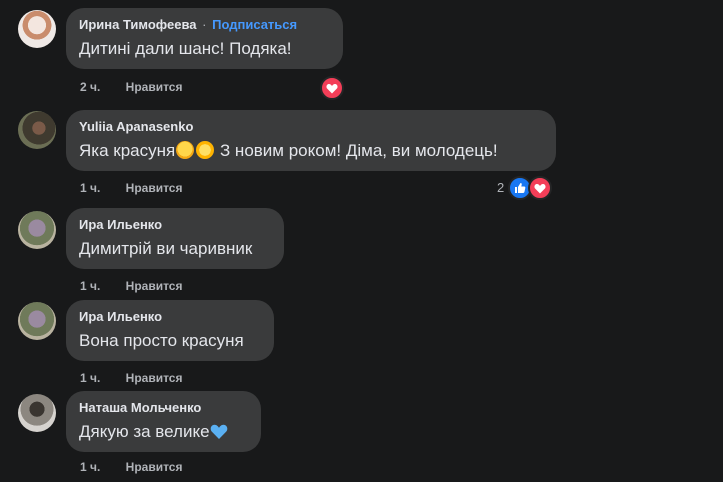 The image size is (723, 482). I want to click on comment-meta: 2 ч. Нравится, so click(131, 87).